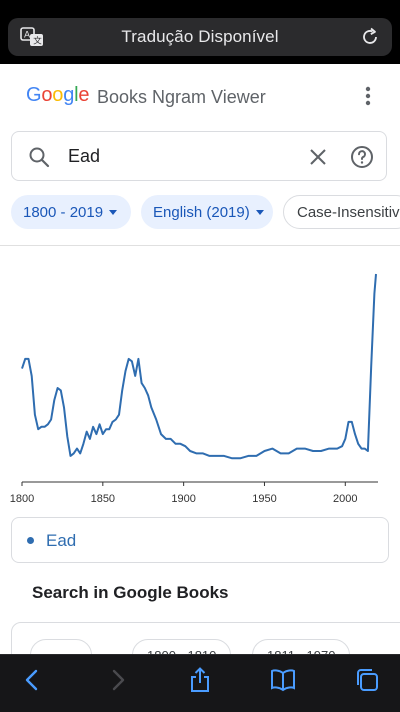  I want to click on corpus-chip: English (2019), so click(207, 212).